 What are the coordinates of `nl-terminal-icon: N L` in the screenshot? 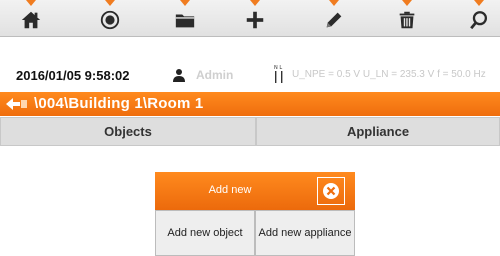 It's located at (278, 74).